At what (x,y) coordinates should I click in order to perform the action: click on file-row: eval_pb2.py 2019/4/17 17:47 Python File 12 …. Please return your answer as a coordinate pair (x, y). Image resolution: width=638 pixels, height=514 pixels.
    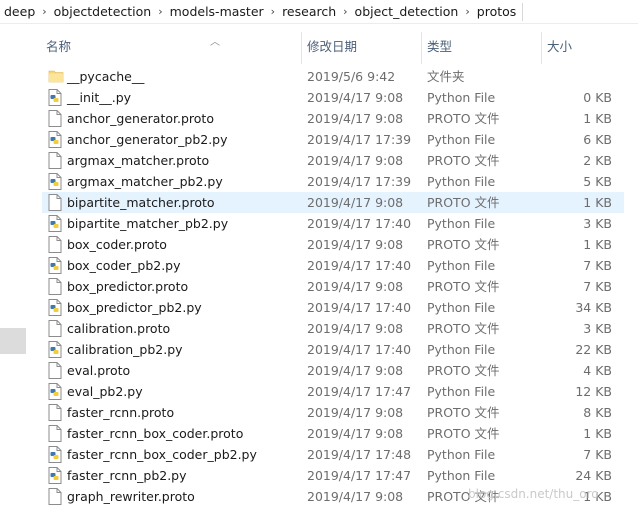
    Looking at the image, I should click on (333, 391).